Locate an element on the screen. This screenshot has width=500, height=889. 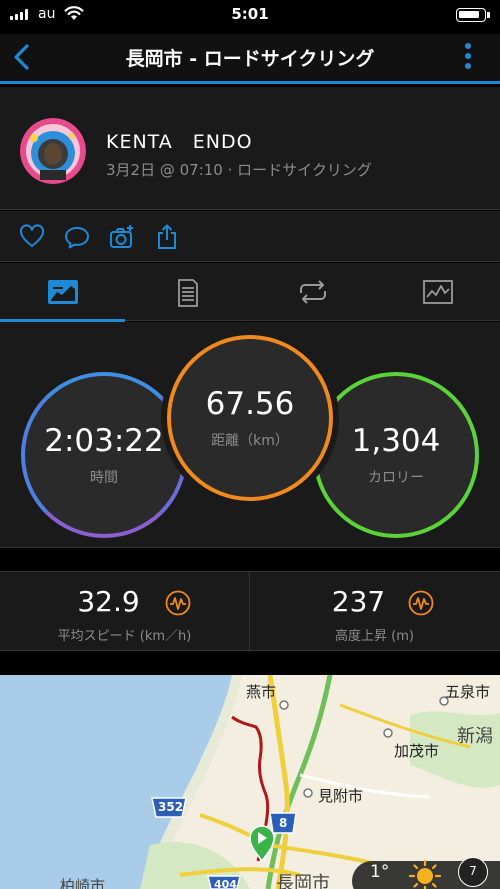
overview-icon is located at coordinates (63, 292).